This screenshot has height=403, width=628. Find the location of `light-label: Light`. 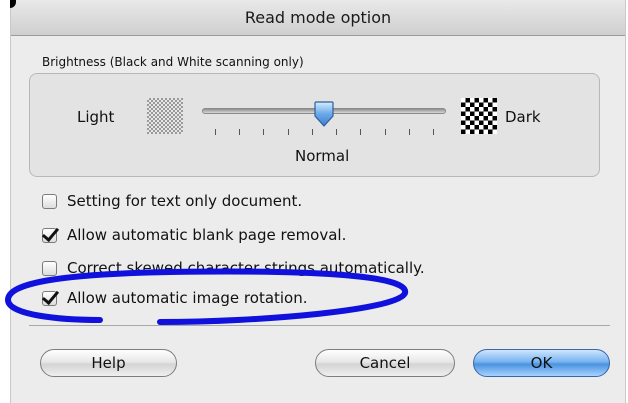

light-label: Light is located at coordinates (96, 117).